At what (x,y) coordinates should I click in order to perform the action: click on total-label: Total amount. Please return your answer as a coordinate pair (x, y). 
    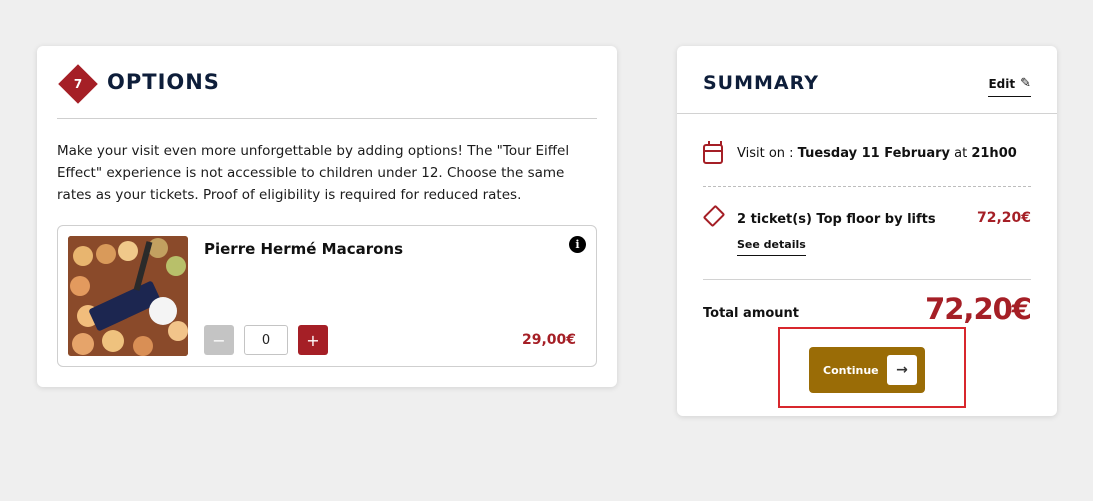
    Looking at the image, I should click on (751, 313).